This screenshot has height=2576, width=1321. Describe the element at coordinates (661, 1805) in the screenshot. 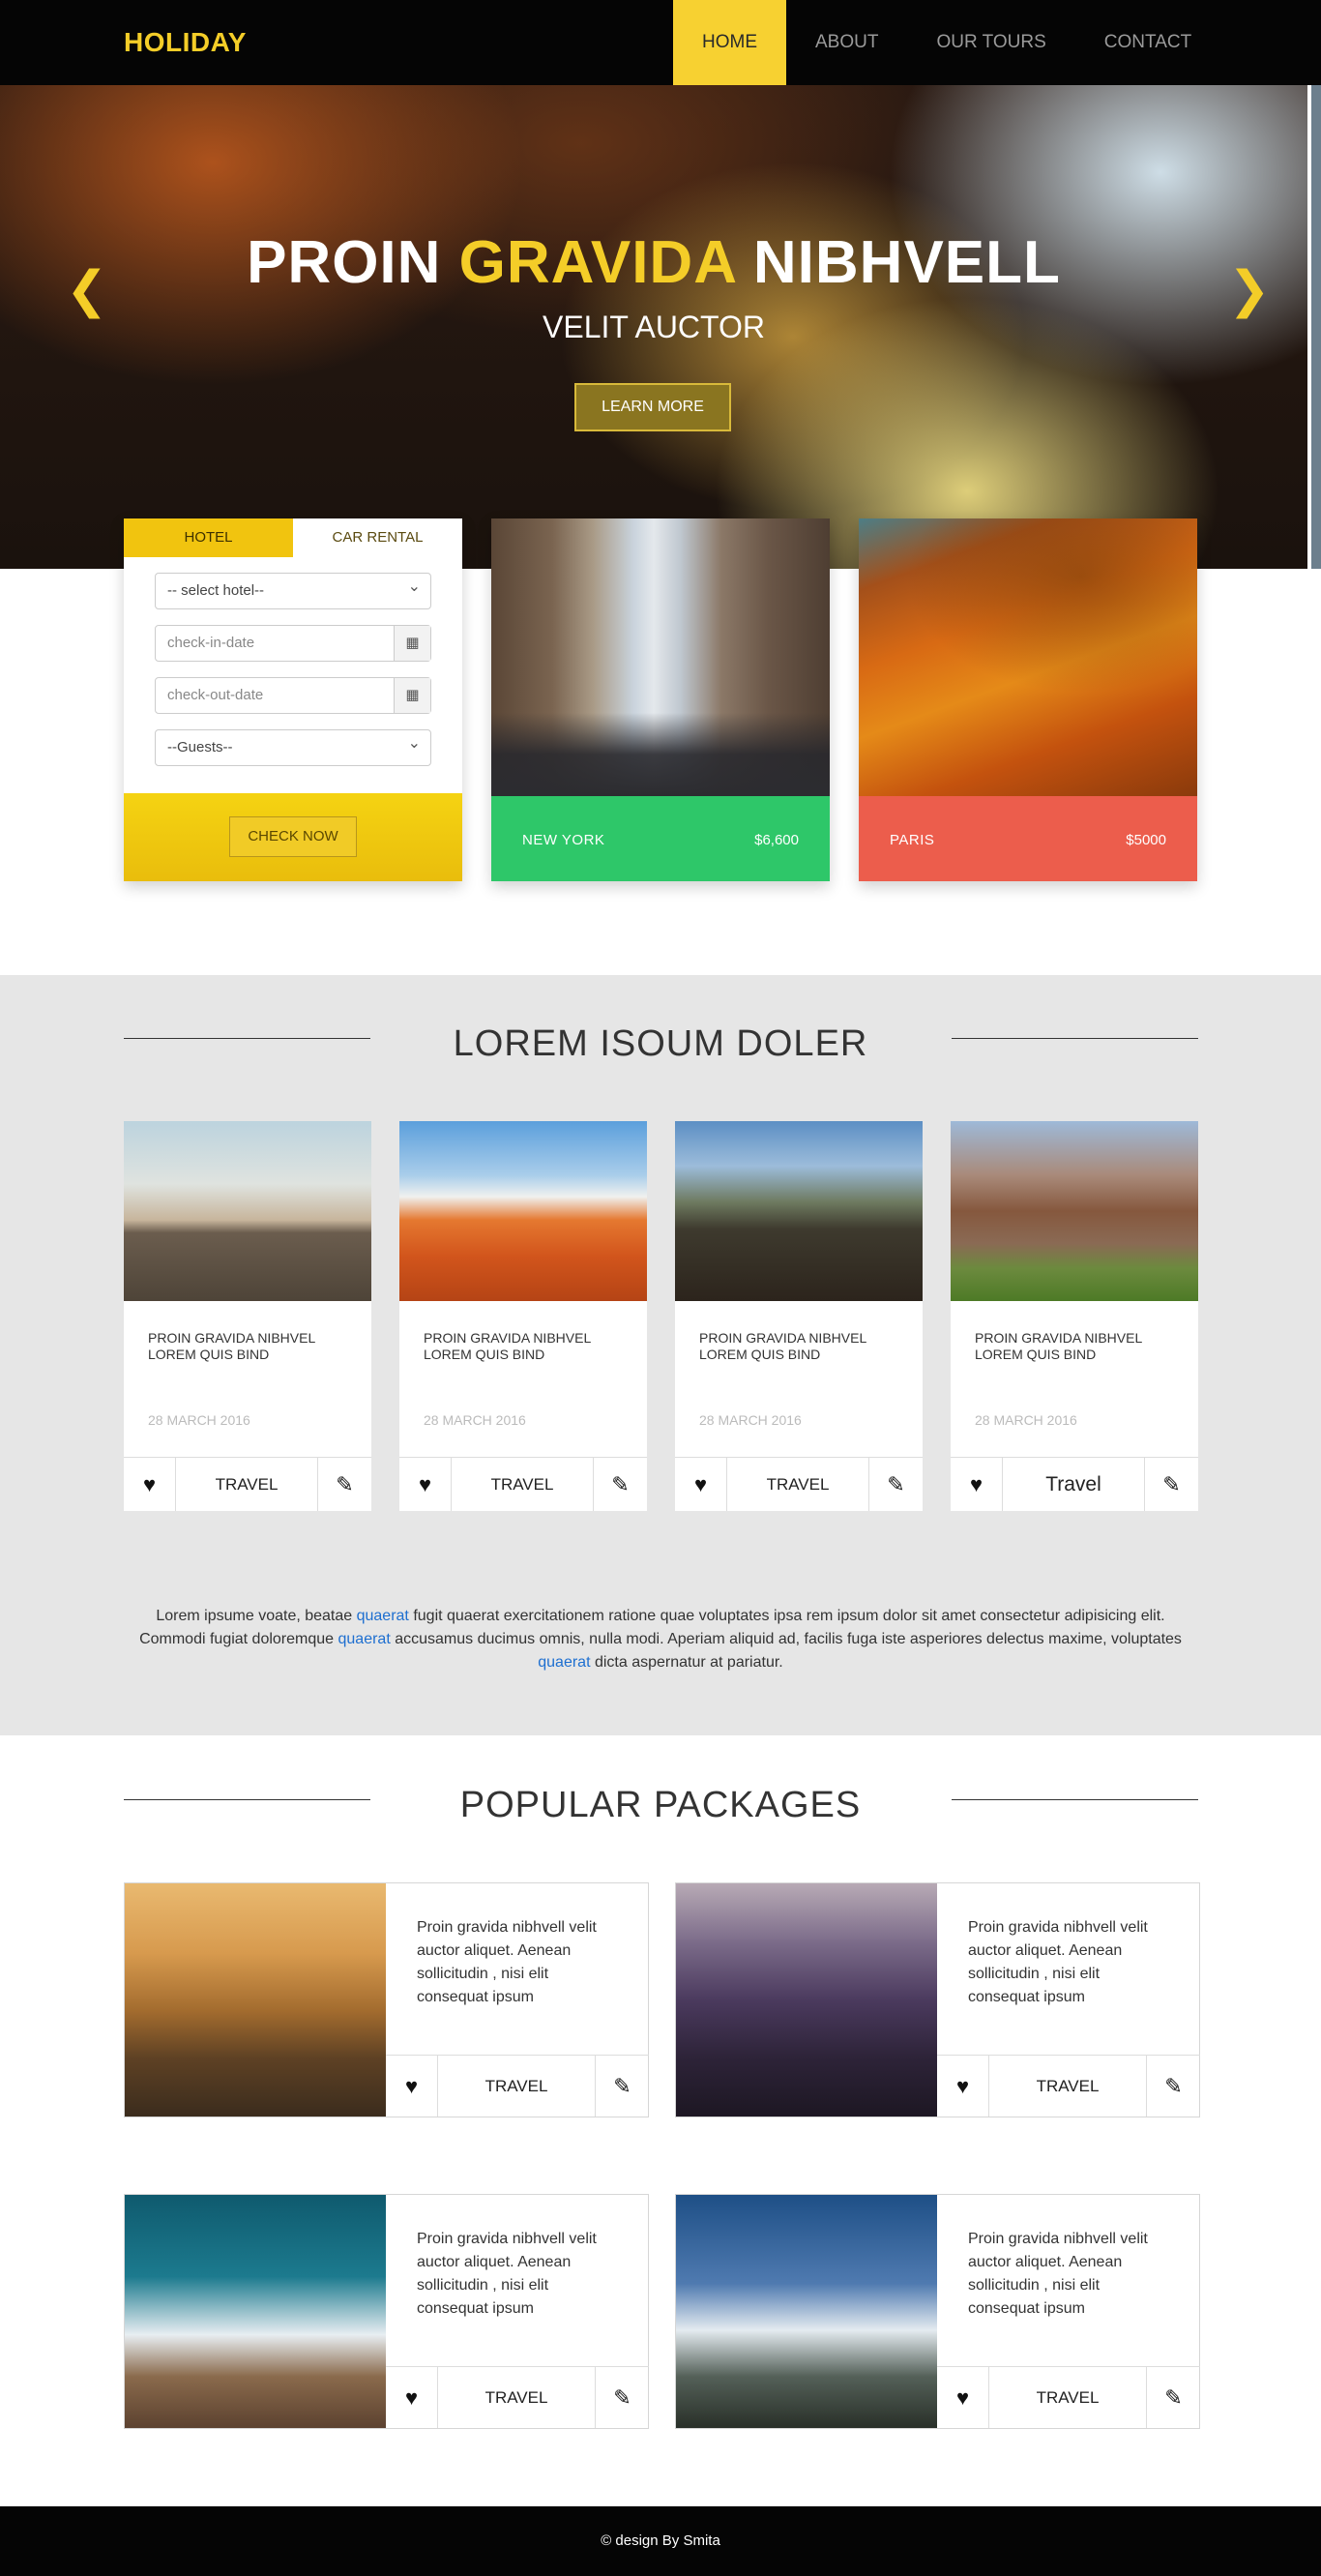

I see `packages-section-title: POPULAR PACKAGES` at that location.